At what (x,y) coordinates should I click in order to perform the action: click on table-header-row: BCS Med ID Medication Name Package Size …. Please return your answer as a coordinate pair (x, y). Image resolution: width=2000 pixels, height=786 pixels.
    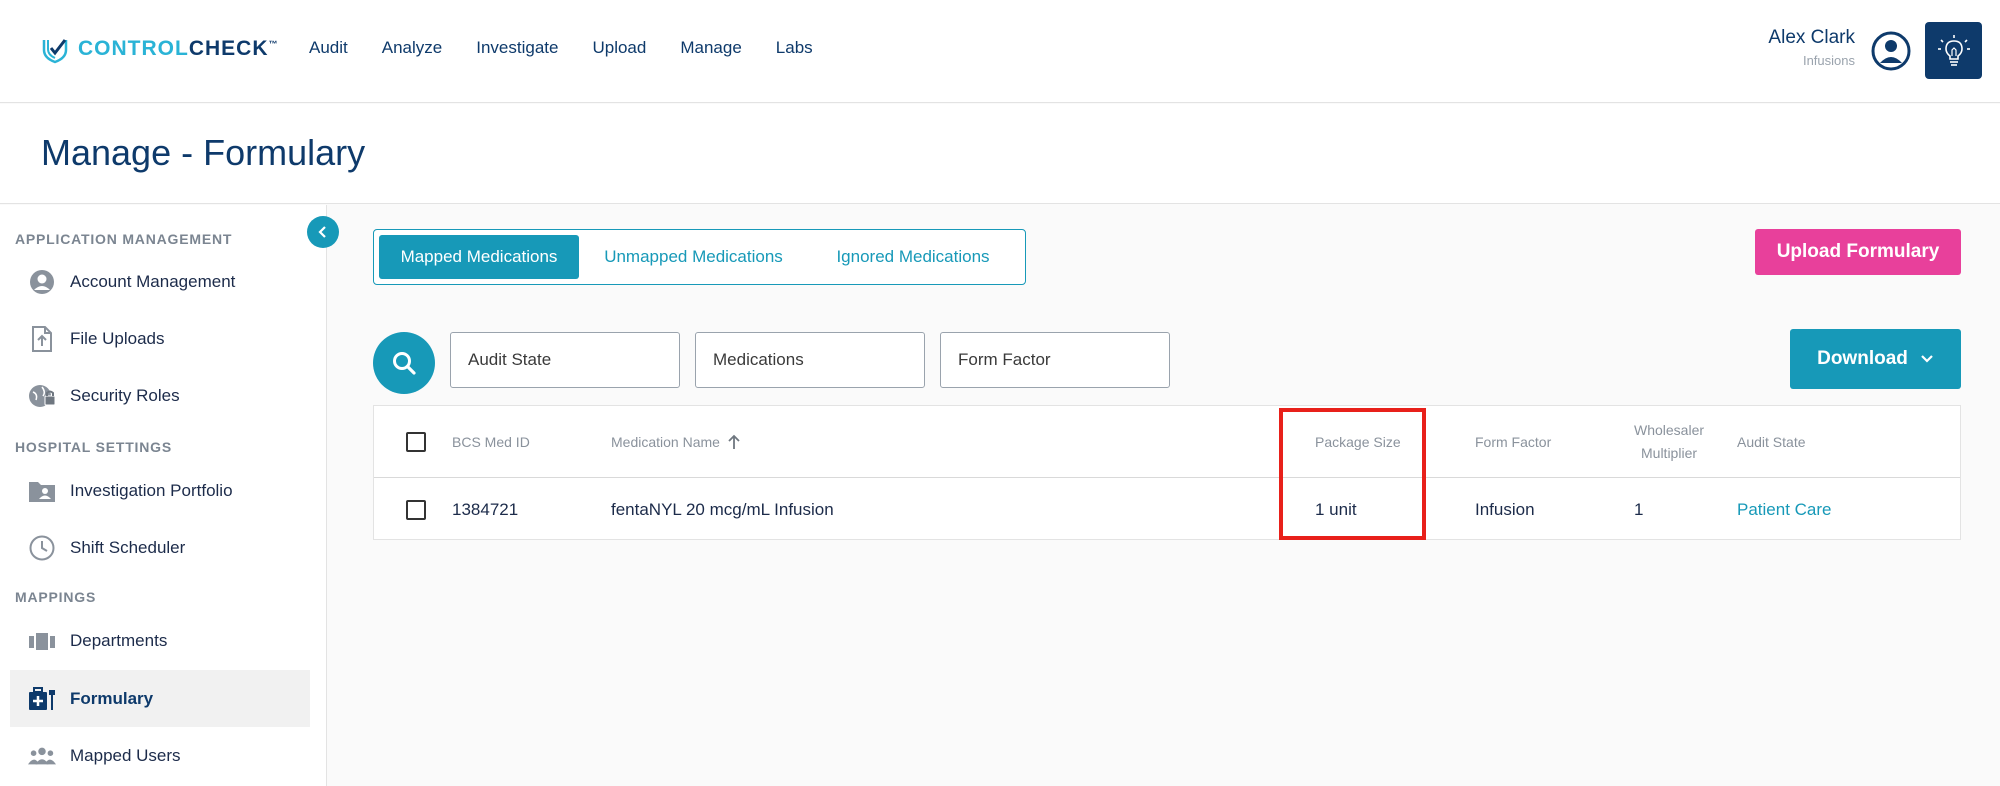
    Looking at the image, I should click on (1167, 442).